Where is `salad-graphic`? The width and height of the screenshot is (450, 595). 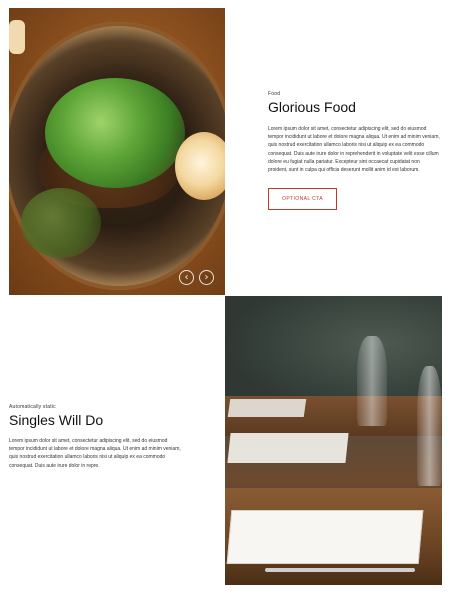
salad-graphic is located at coordinates (115, 133).